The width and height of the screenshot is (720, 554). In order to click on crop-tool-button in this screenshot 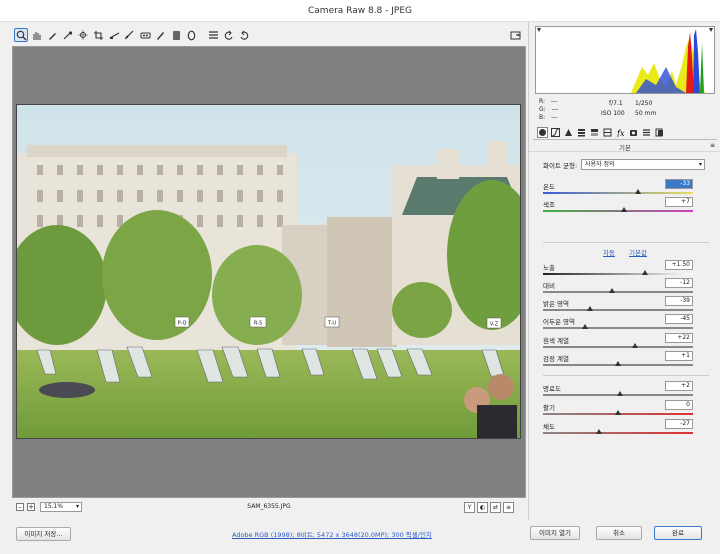, I will do `click(99, 35)`.